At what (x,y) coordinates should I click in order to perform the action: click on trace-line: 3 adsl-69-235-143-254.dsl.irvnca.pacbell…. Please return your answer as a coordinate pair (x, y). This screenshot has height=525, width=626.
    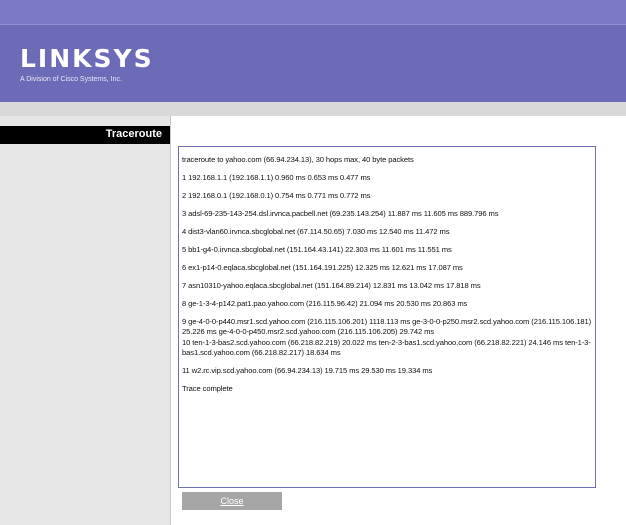
    Looking at the image, I should click on (340, 213).